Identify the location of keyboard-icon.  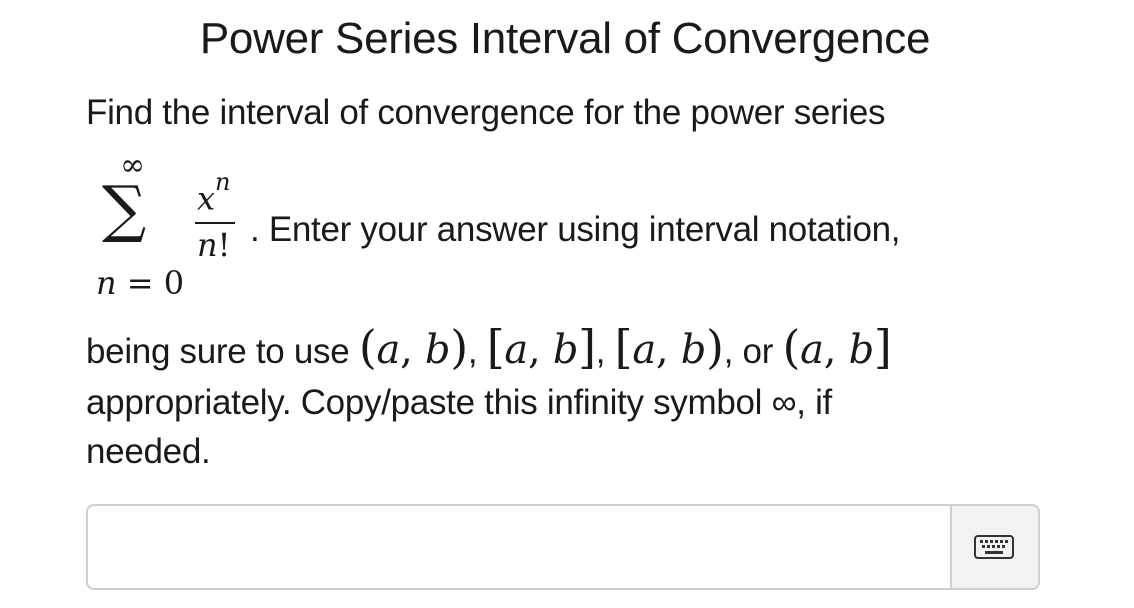
(994, 547).